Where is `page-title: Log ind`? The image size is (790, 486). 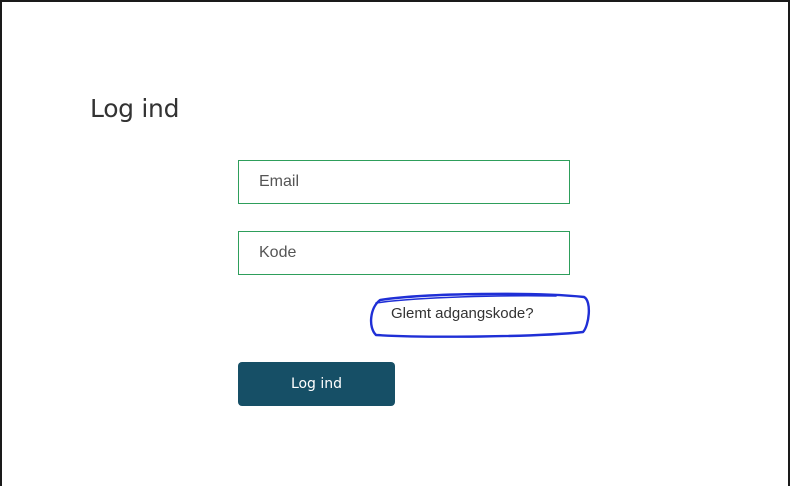 page-title: Log ind is located at coordinates (135, 108).